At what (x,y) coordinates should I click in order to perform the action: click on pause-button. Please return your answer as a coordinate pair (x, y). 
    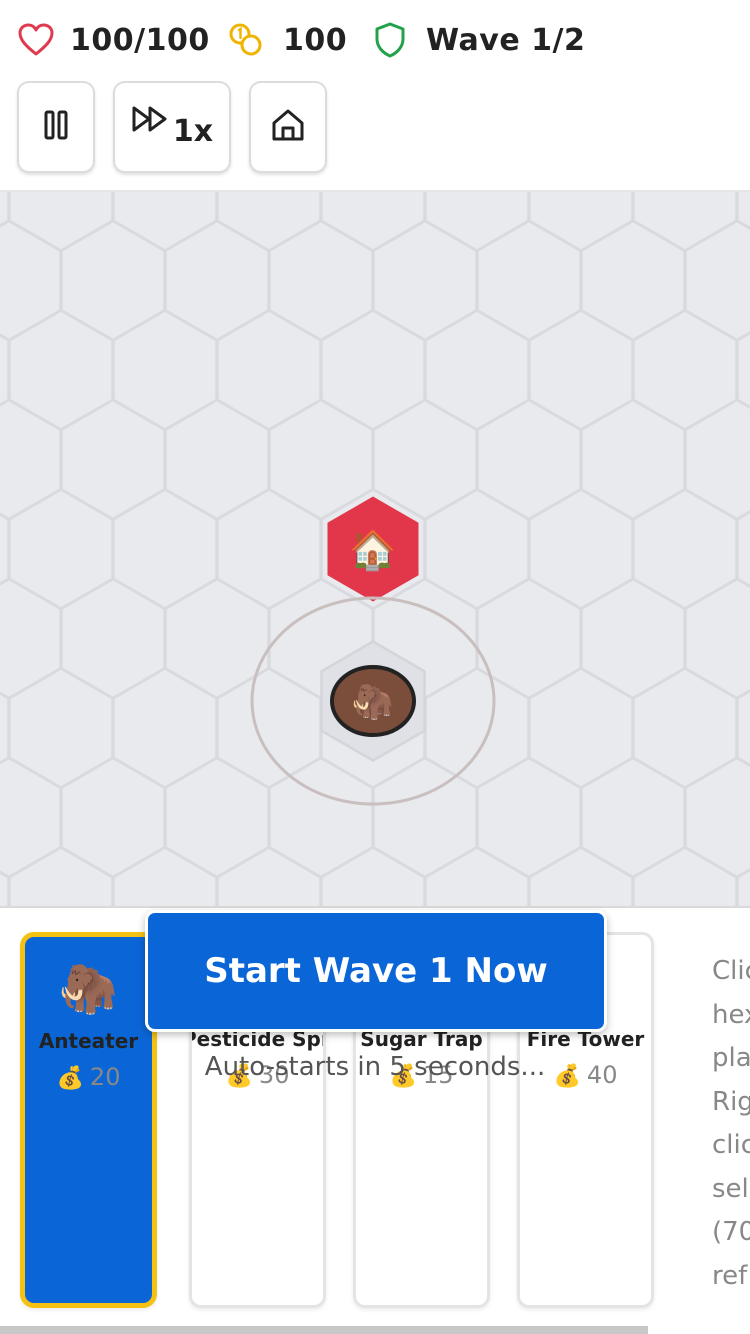
    Looking at the image, I should click on (56, 127).